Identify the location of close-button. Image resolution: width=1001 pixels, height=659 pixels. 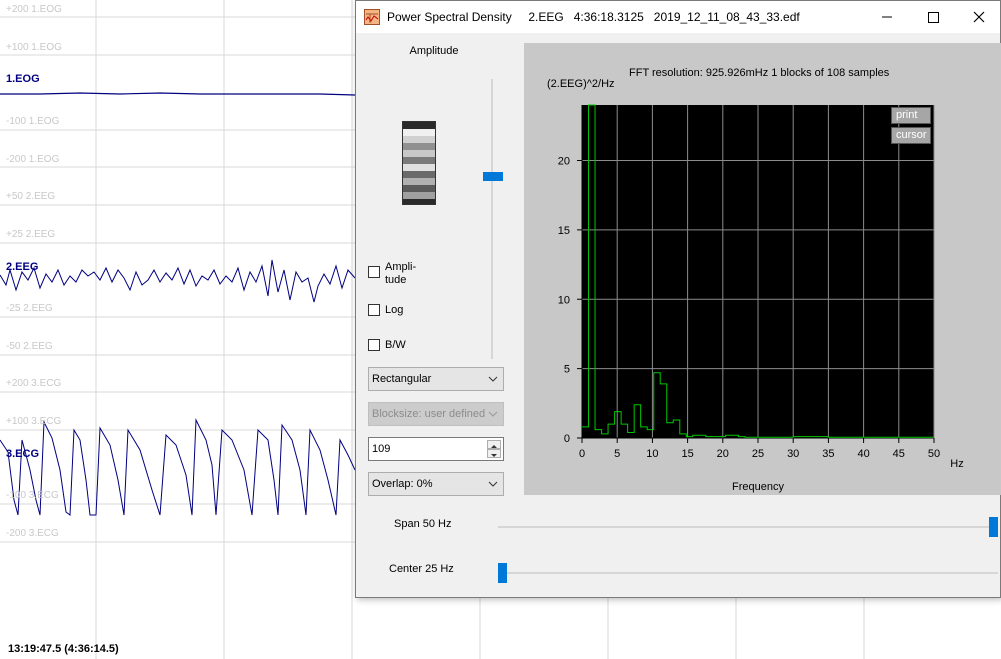
(978, 17).